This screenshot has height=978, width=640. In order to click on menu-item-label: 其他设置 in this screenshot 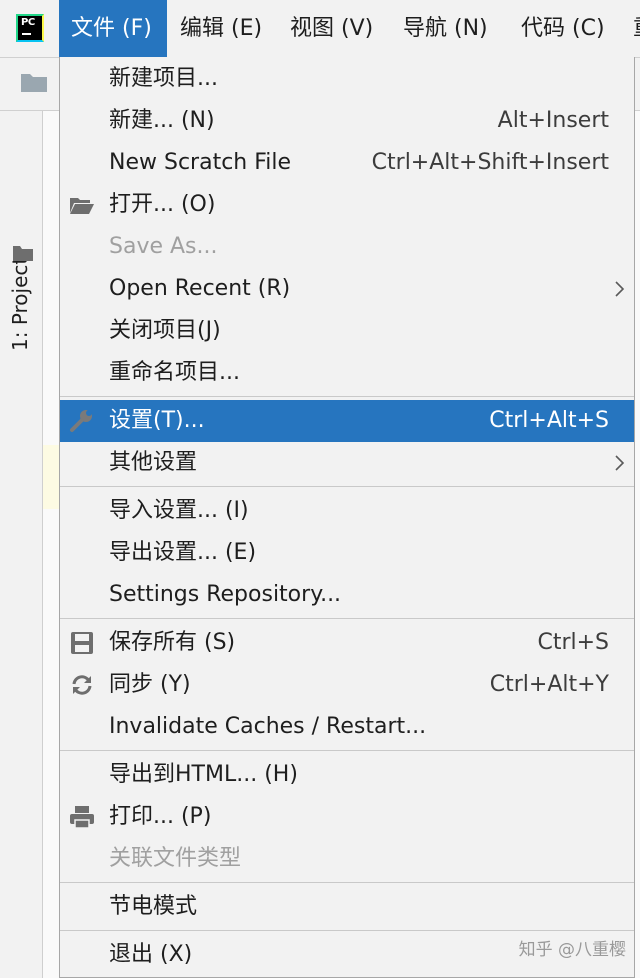, I will do `click(153, 462)`.